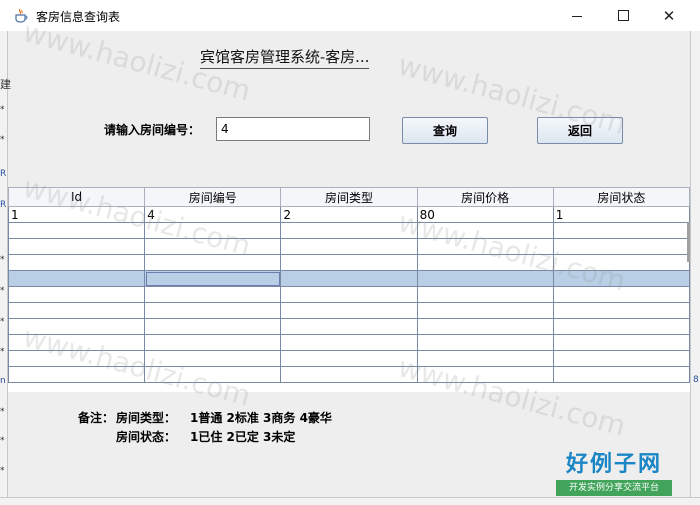 This screenshot has height=505, width=700. Describe the element at coordinates (623, 15) in the screenshot. I see `maximize-button` at that location.